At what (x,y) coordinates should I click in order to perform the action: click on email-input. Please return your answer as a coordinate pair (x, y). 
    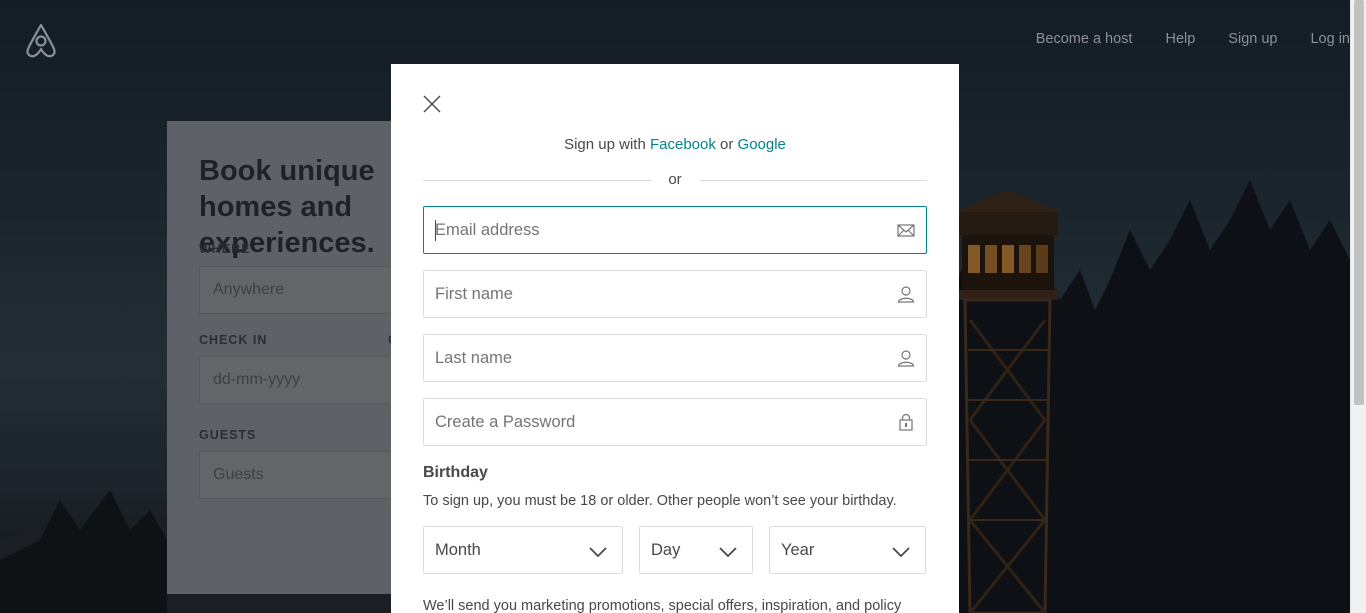
    Looking at the image, I should click on (644, 230).